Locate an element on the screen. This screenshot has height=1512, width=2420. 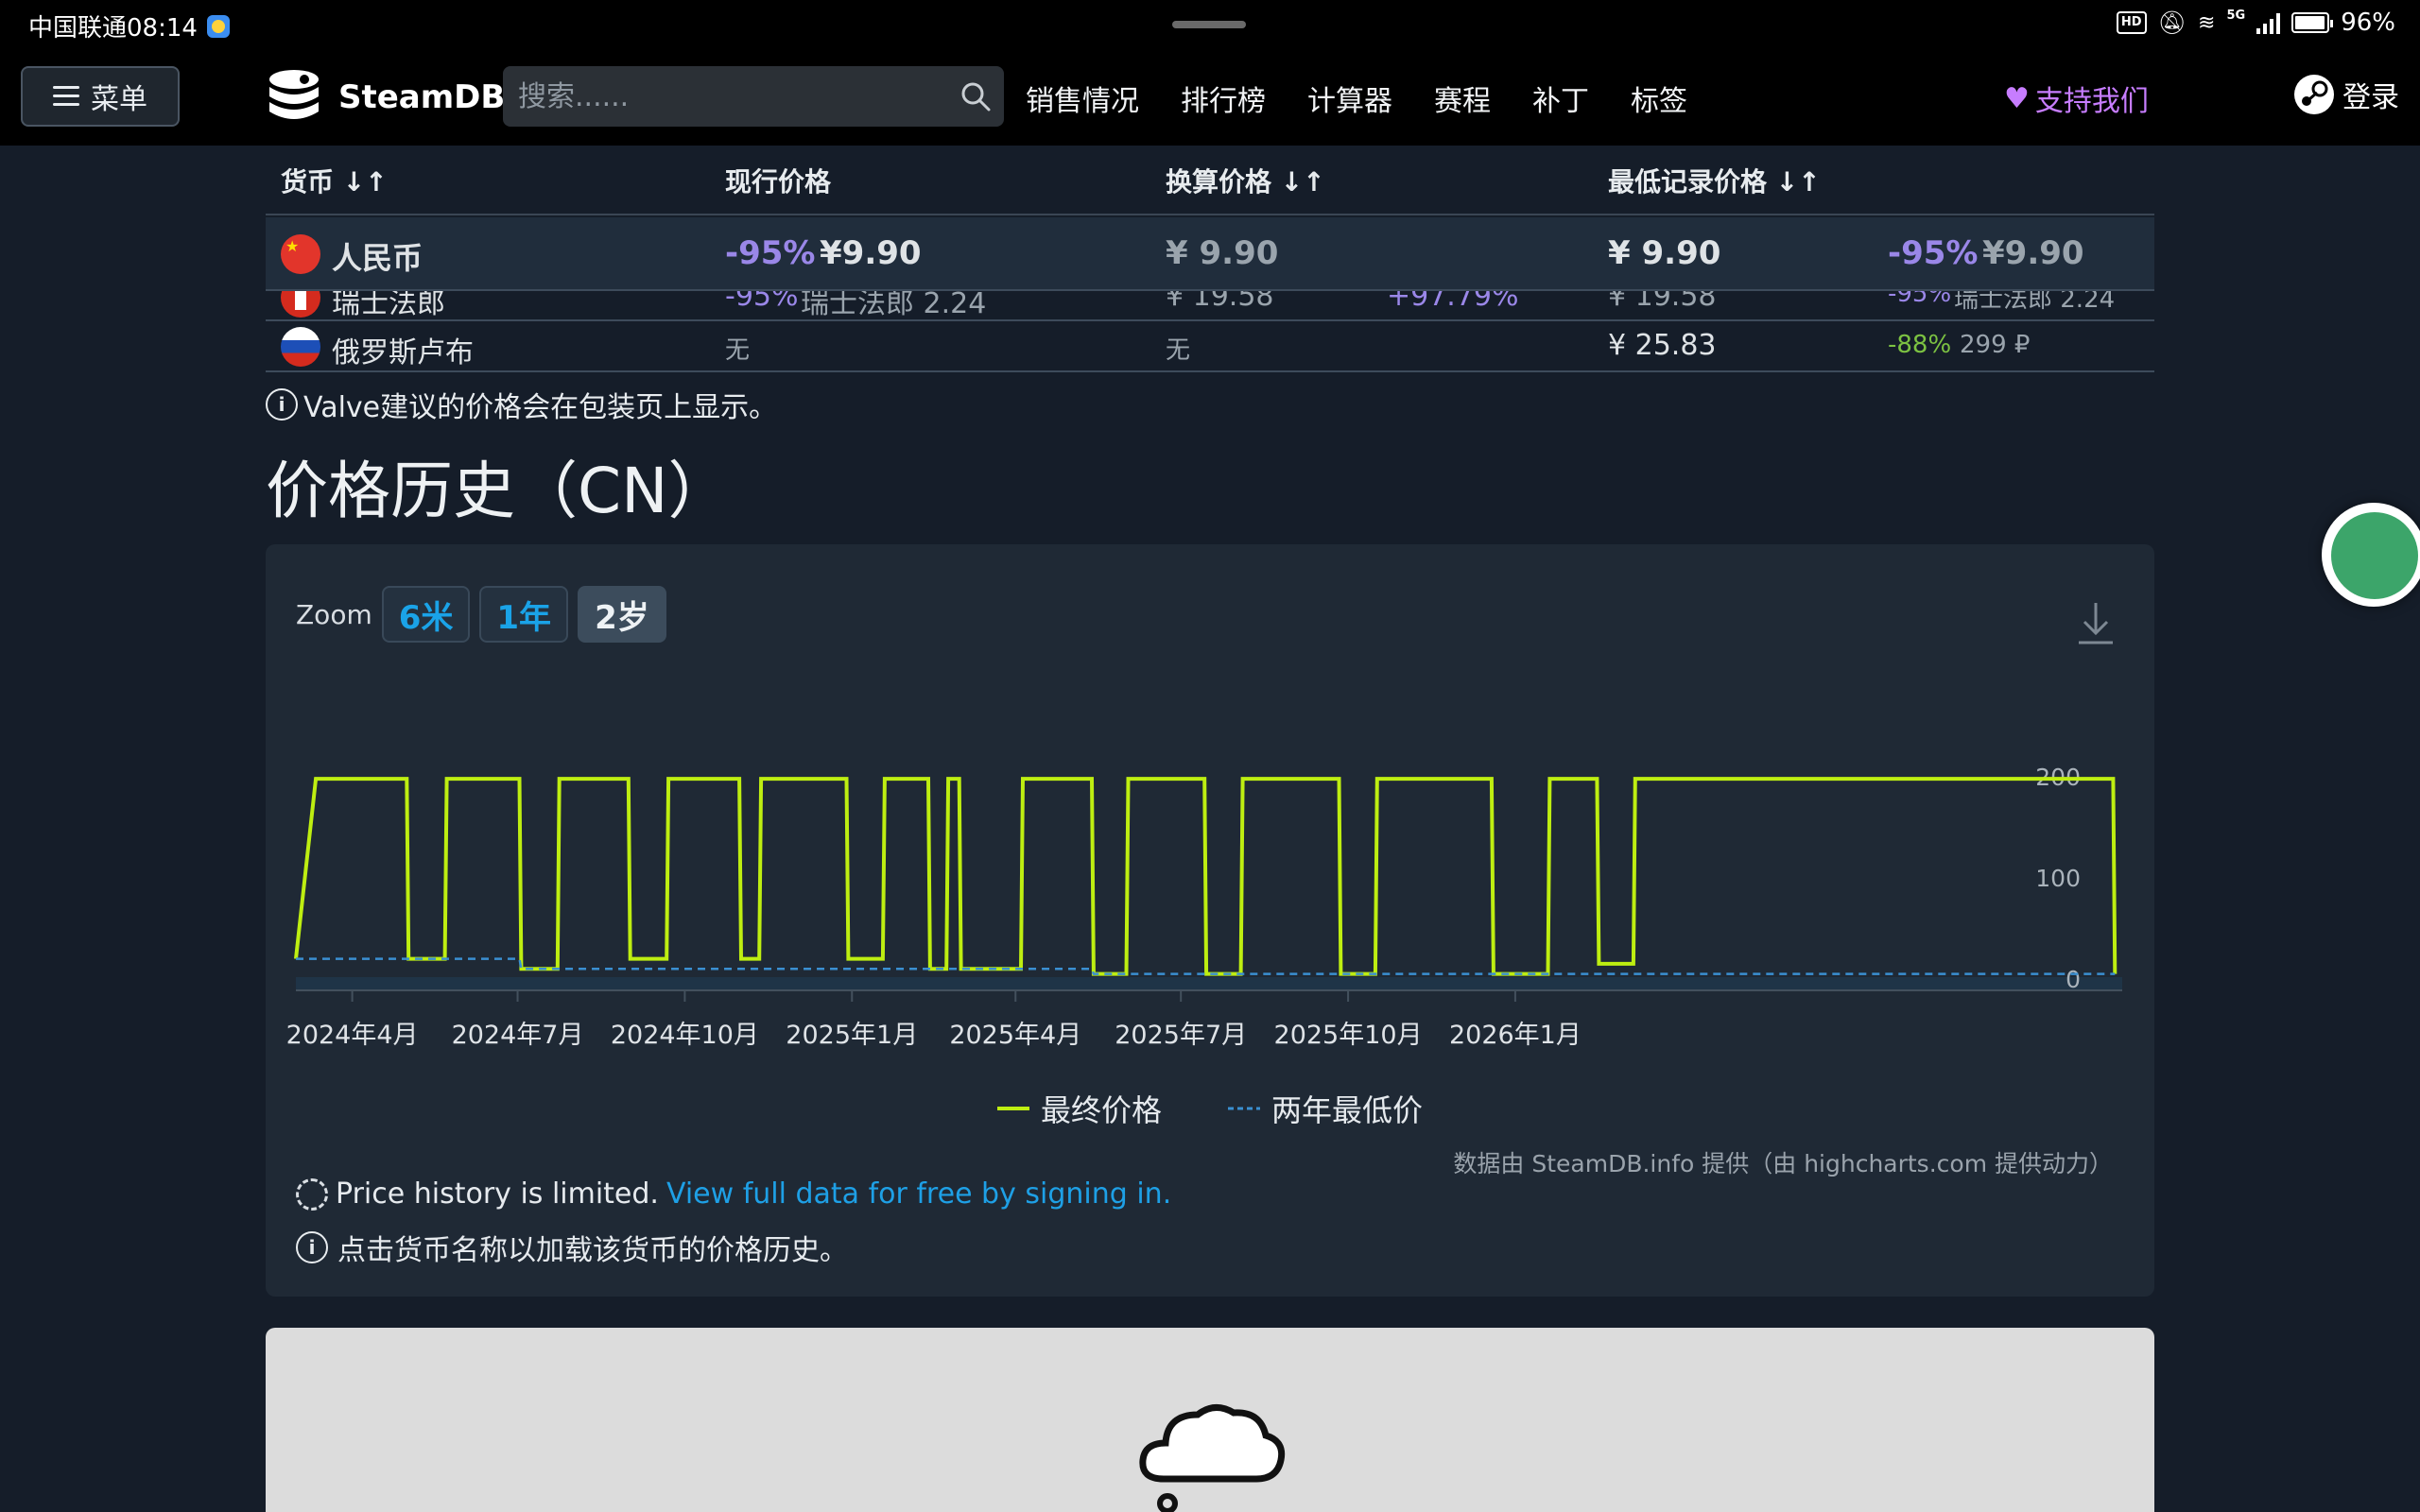
login-label: 登录 is located at coordinates (2370, 97).